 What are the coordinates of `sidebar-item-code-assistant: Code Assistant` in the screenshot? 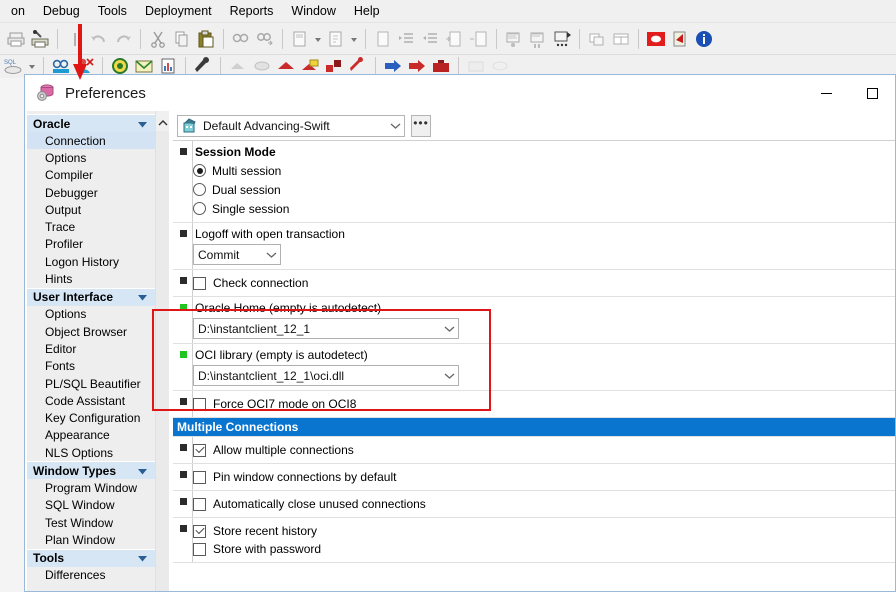 It's located at (91, 400).